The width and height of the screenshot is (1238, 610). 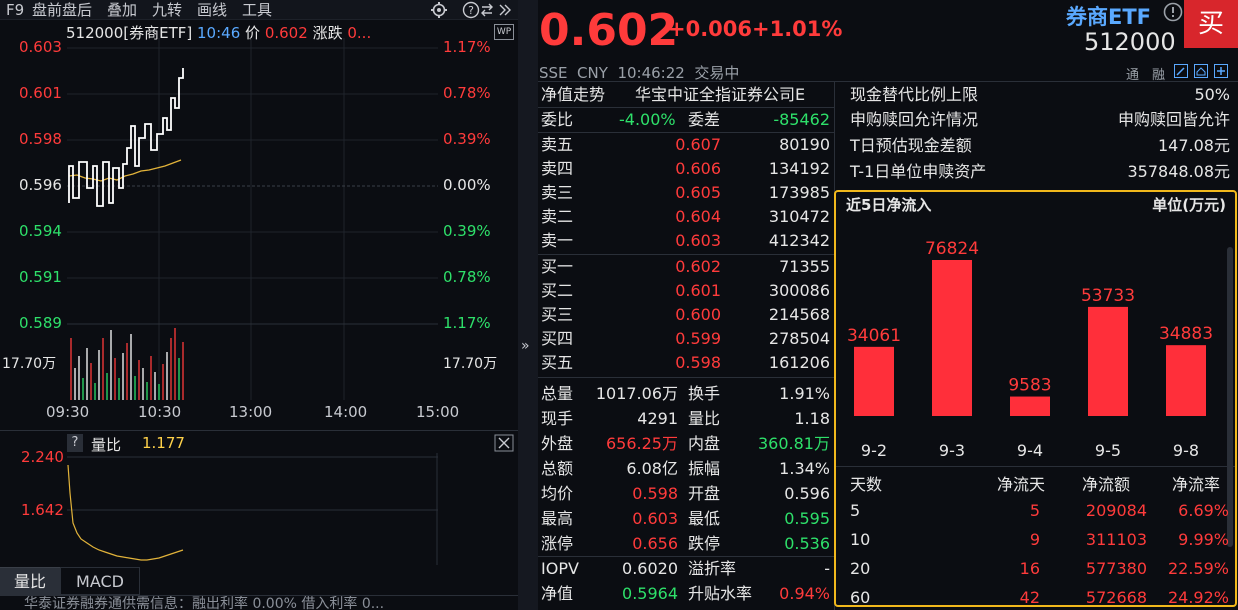 What do you see at coordinates (698, 168) in the screenshot?
I see `ask-price: 0.606` at bounding box center [698, 168].